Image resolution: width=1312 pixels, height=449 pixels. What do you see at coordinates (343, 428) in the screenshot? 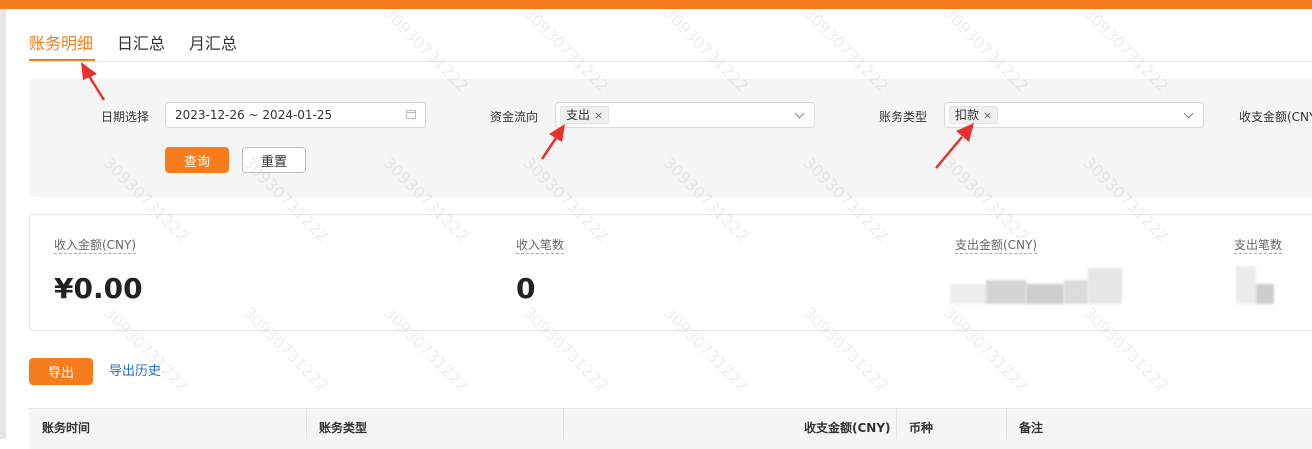
I see `column-header-type: 账务类型` at bounding box center [343, 428].